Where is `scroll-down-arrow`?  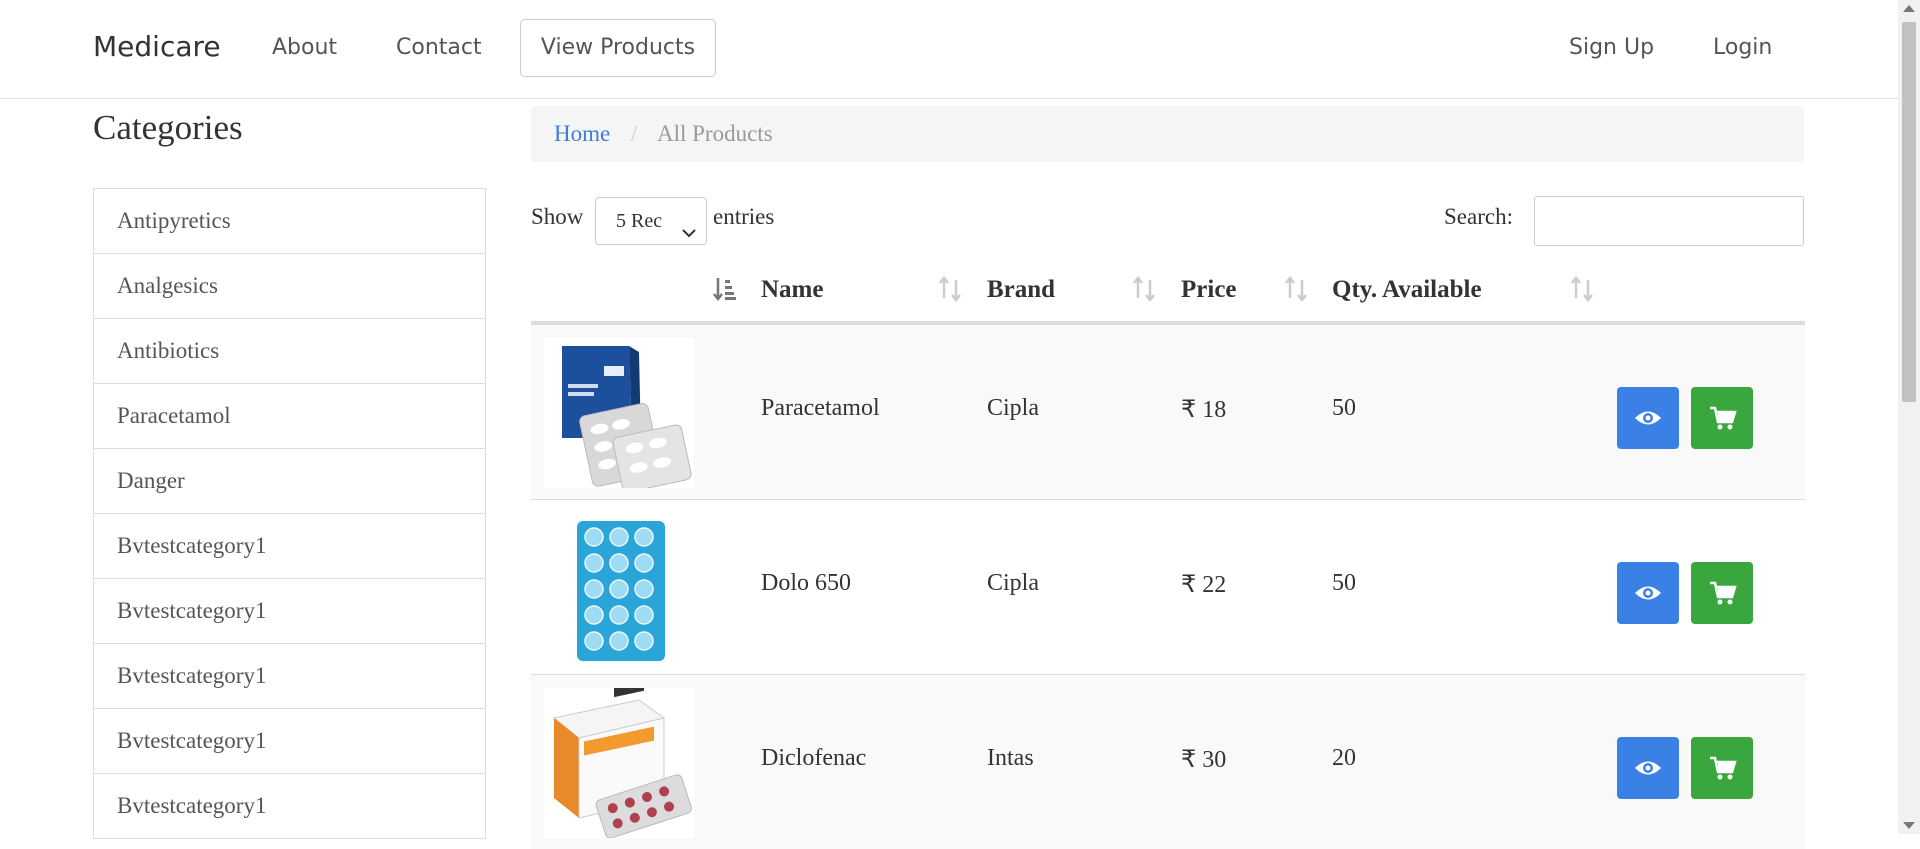
scroll-down-arrow is located at coordinates (1909, 825).